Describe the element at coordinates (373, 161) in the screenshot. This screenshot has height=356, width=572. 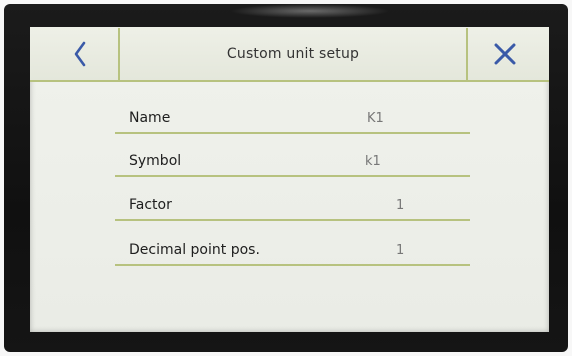
I see `field-value-symbol: k1` at that location.